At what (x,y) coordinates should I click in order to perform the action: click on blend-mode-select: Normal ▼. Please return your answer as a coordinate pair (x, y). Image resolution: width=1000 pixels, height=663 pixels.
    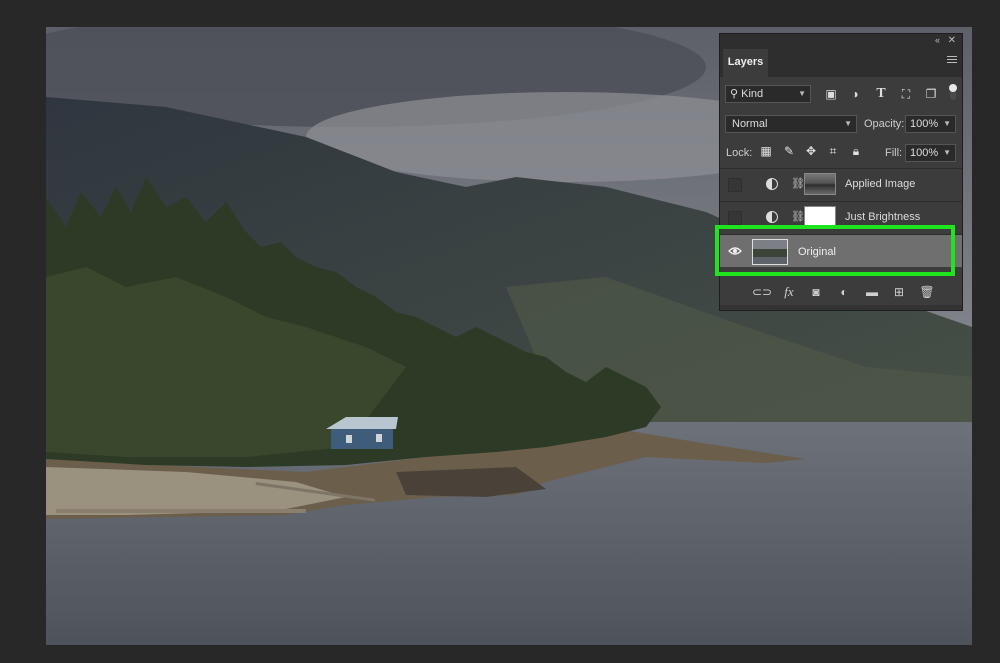
    Looking at the image, I should click on (791, 124).